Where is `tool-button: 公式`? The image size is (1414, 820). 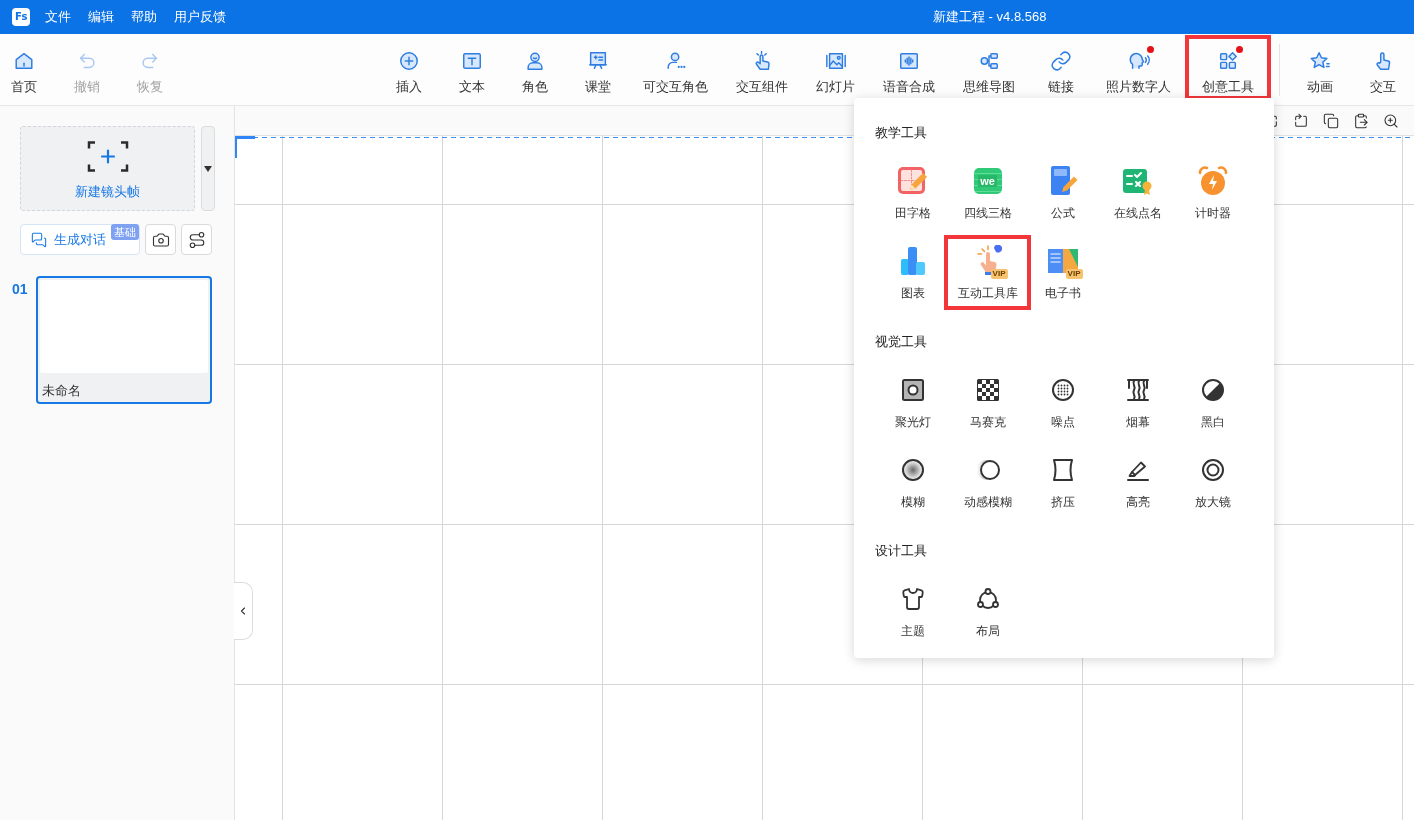 tool-button: 公式 is located at coordinates (1062, 192).